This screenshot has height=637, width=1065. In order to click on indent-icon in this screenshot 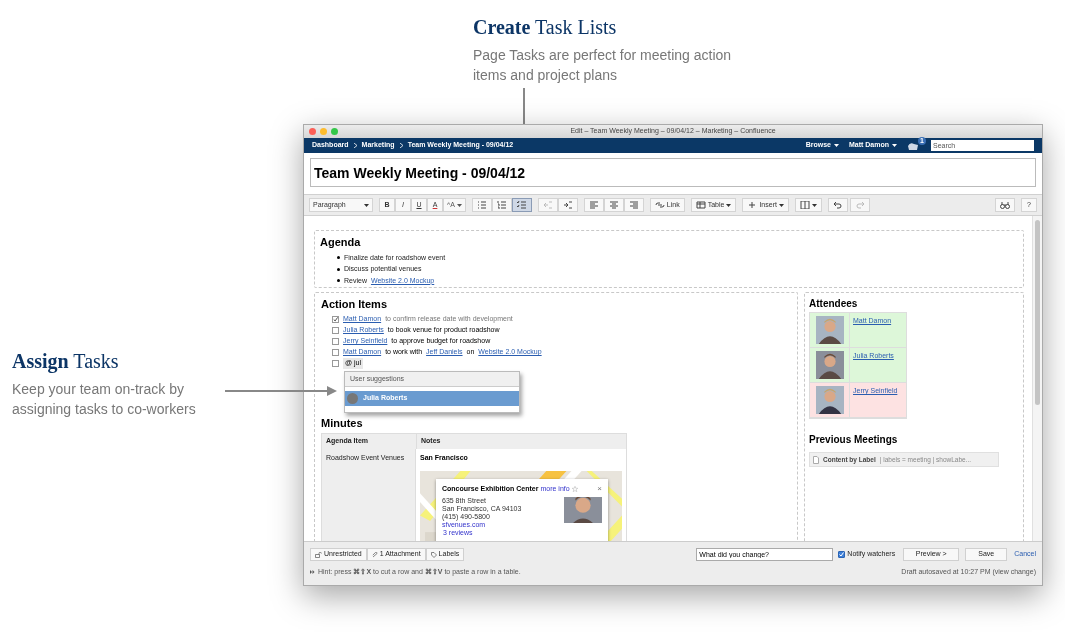, I will do `click(567, 205)`.